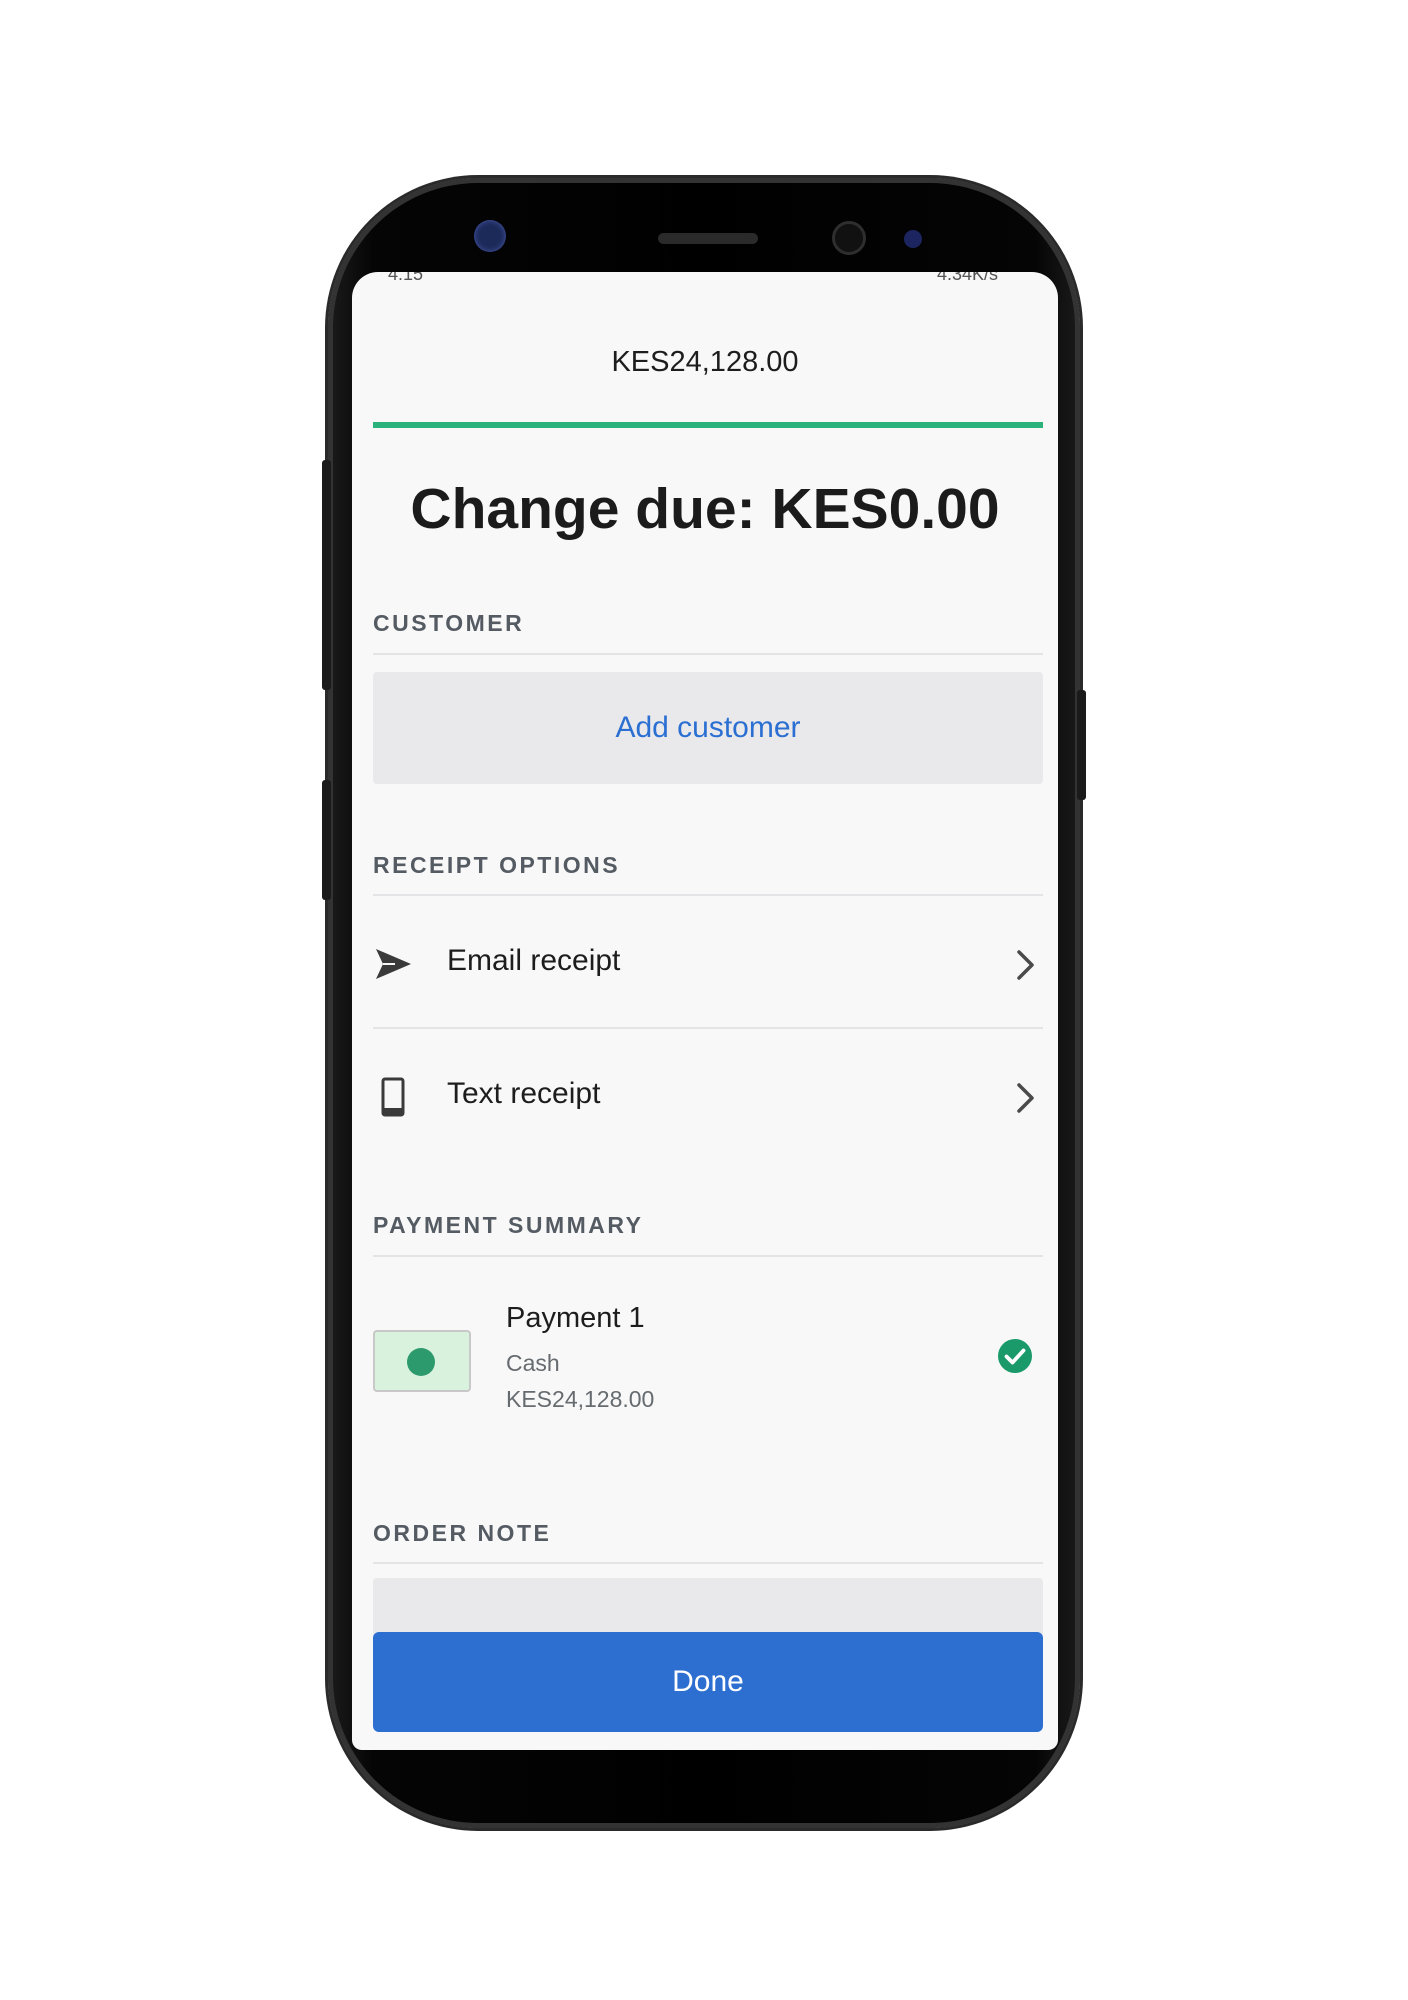 This screenshot has height=2000, width=1408. Describe the element at coordinates (913, 239) in the screenshot. I see `sensor-icon` at that location.